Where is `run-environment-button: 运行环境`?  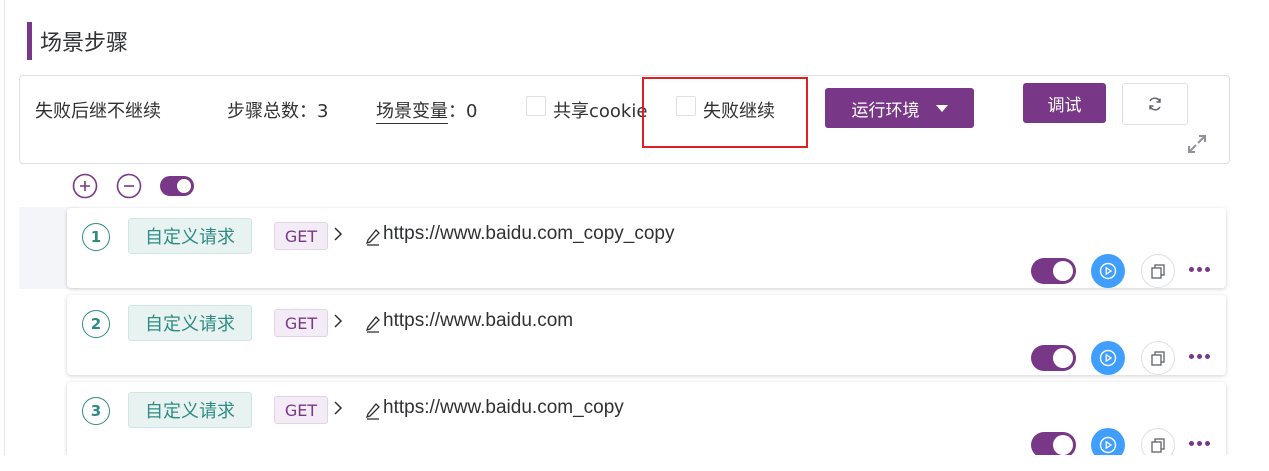 run-environment-button: 运行环境 is located at coordinates (899, 108).